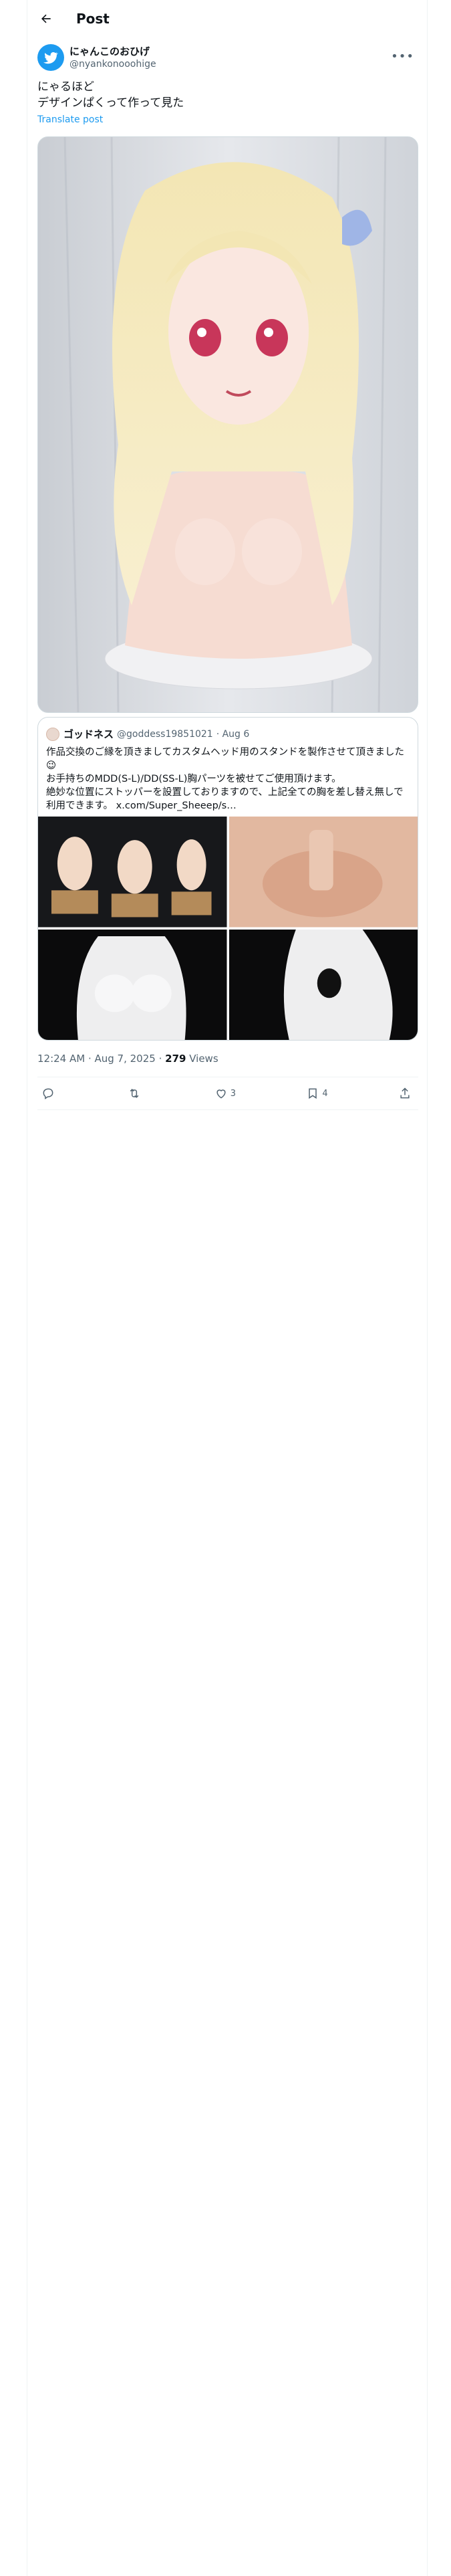 This screenshot has width=451, height=2576. Describe the element at coordinates (99, 1059) in the screenshot. I see `post-timestamp: 12:24 AM · Aug 7, 2025 ·` at that location.